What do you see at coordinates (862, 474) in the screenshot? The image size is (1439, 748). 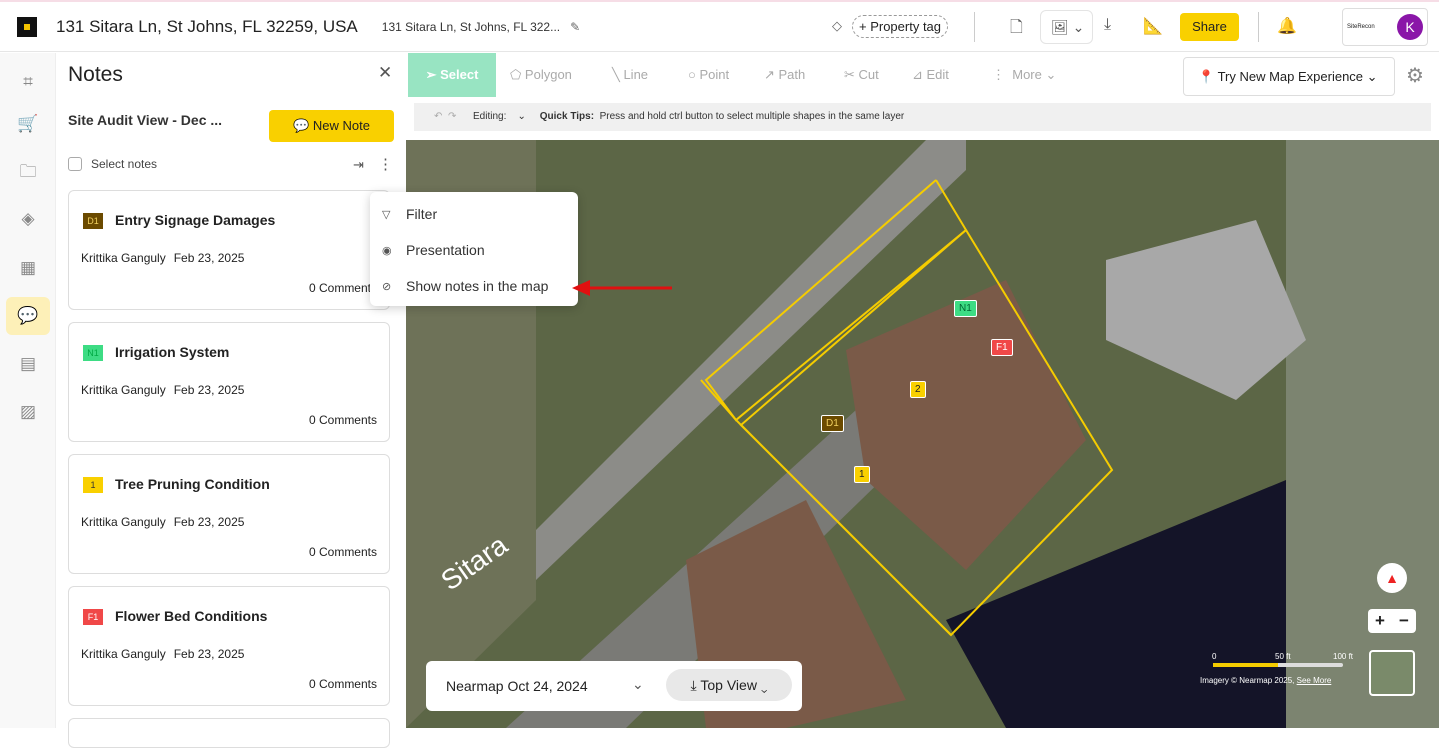 I see `map-marker: 1` at bounding box center [862, 474].